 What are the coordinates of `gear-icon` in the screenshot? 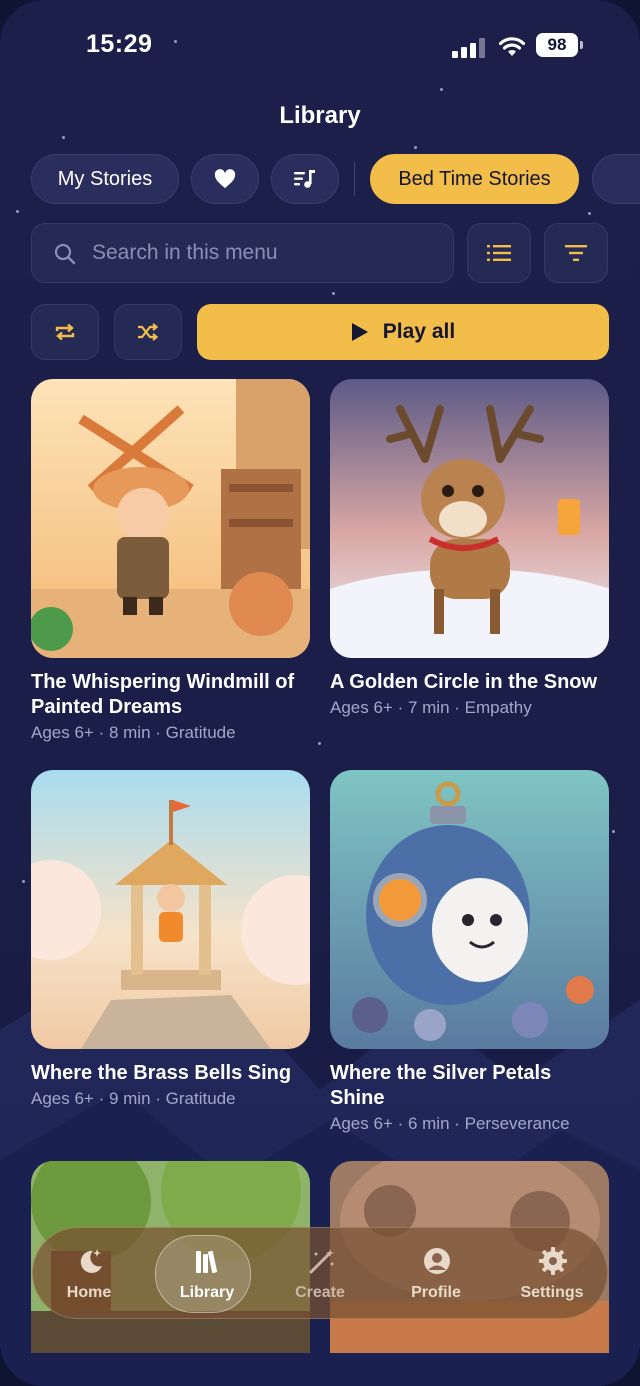 It's located at (553, 1261).